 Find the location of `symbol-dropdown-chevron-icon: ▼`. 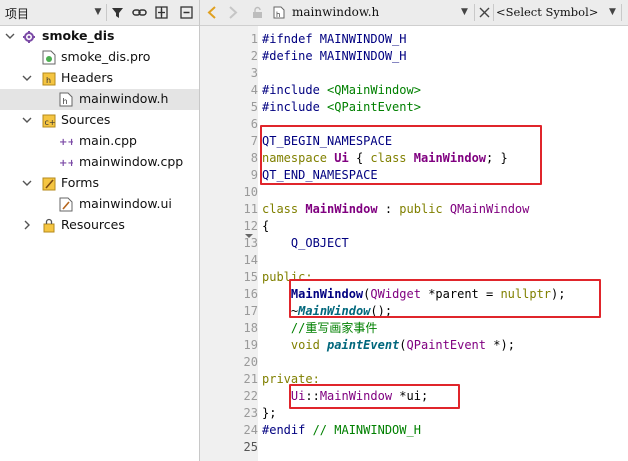

symbol-dropdown-chevron-icon: ▼ is located at coordinates (612, 12).